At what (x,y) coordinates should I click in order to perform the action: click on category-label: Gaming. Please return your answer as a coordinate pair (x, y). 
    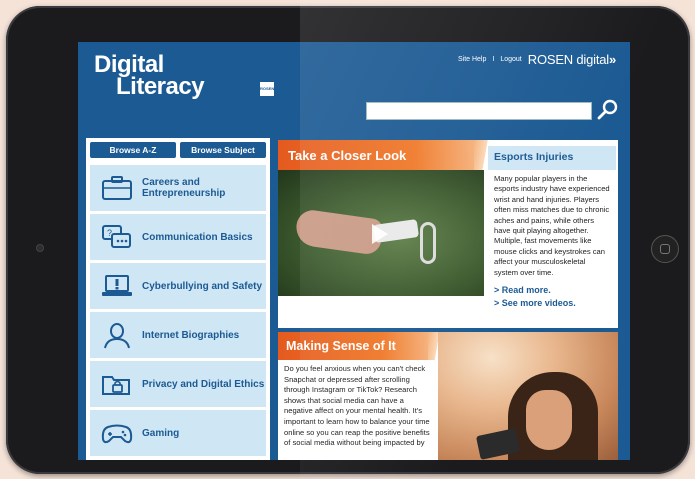
    Looking at the image, I should click on (161, 433).